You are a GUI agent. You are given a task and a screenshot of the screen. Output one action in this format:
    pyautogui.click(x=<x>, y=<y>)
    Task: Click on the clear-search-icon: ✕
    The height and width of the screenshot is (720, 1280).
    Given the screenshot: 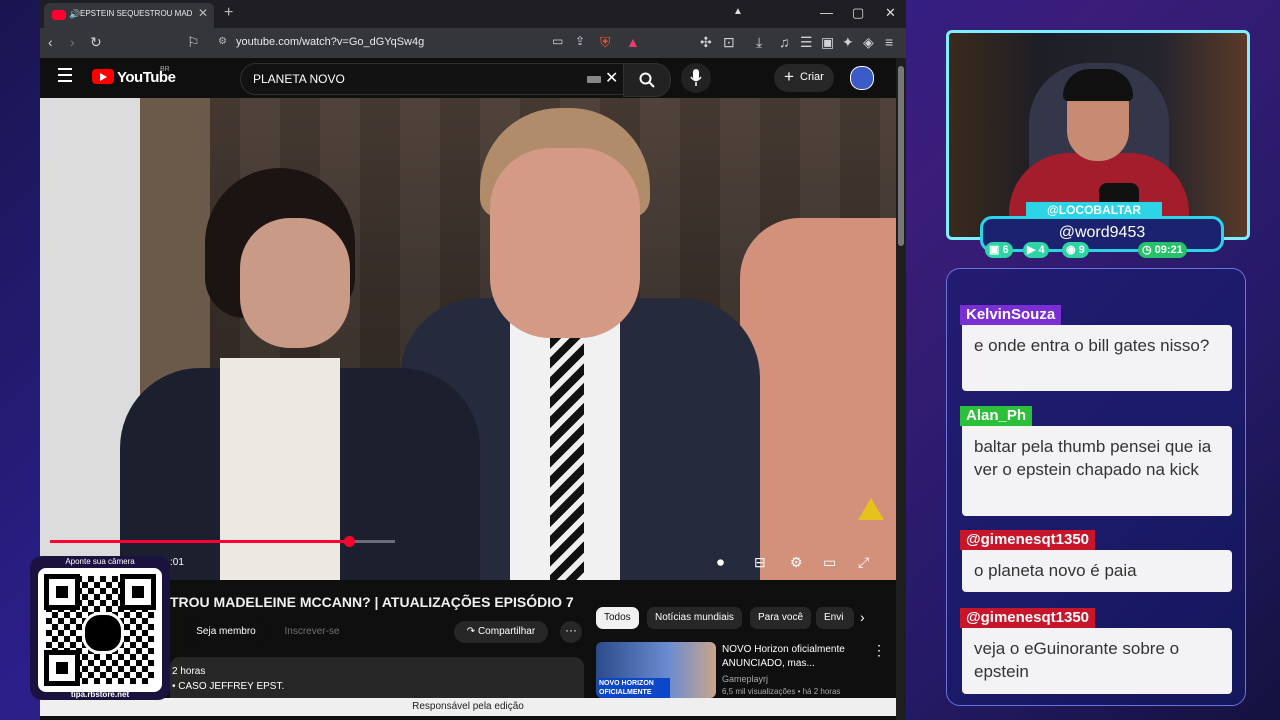 What is the action you would take?
    pyautogui.click(x=611, y=78)
    